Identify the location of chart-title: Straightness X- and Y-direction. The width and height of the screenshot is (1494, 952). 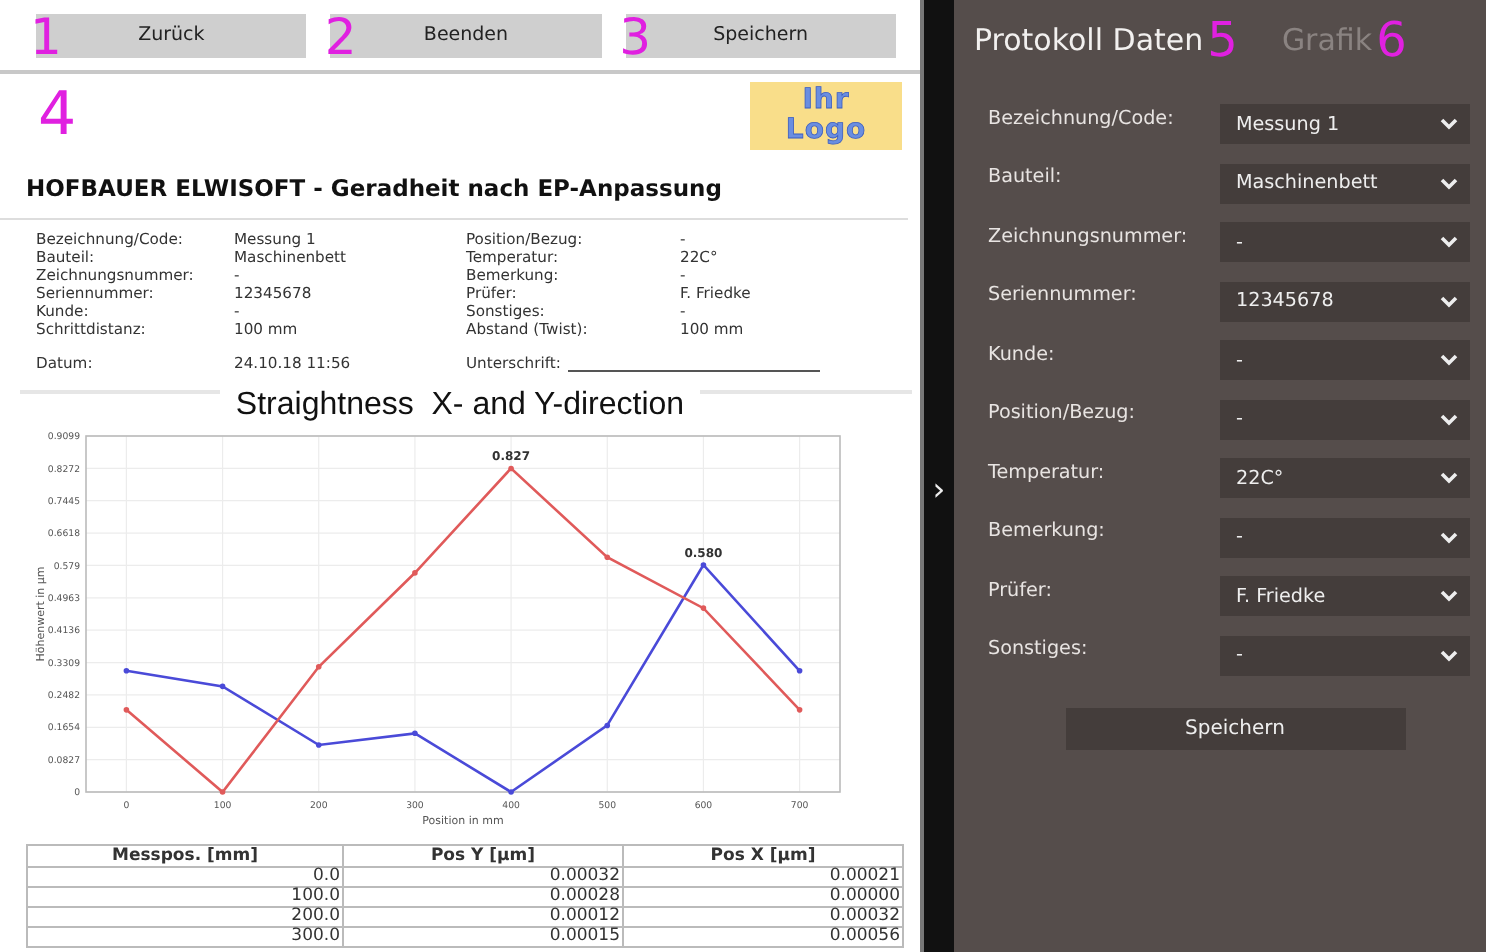
(460, 406).